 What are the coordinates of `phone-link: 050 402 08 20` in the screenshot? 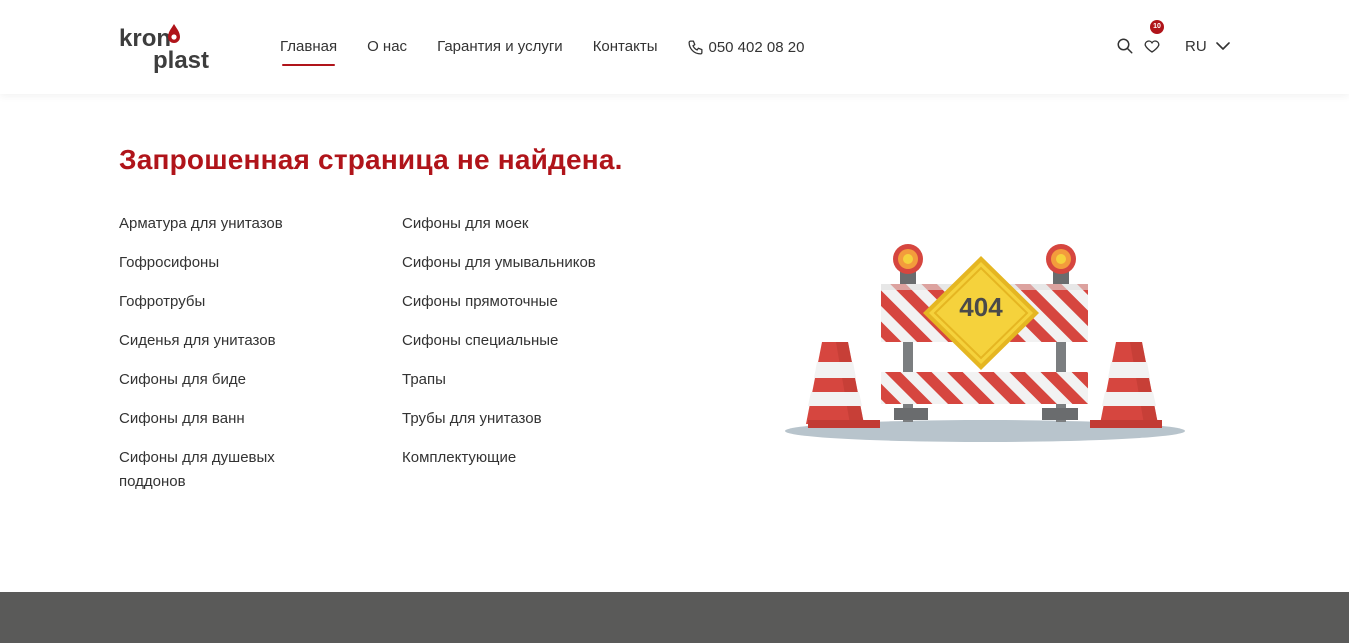 It's located at (745, 47).